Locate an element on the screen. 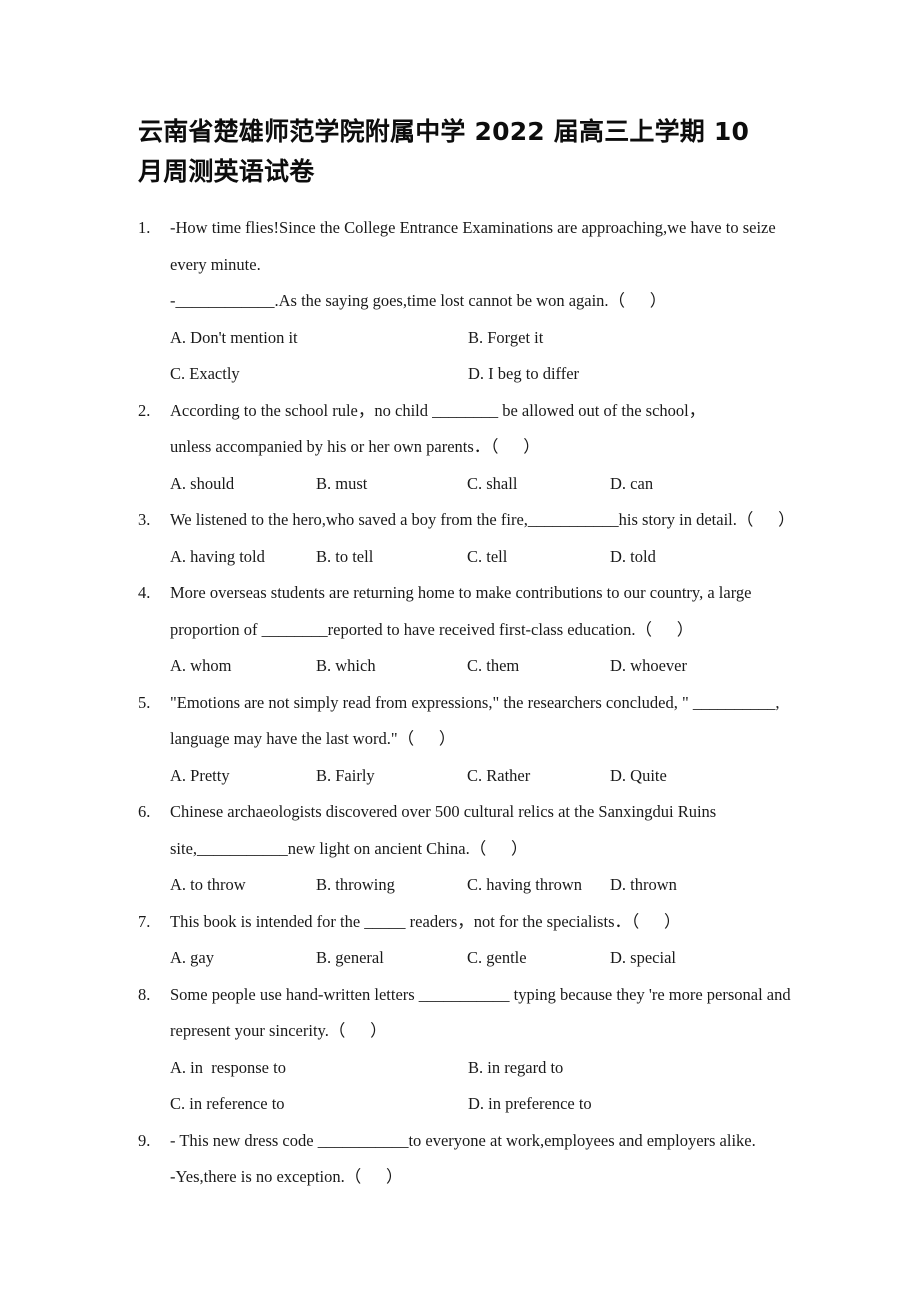 This screenshot has height=1302, width=920. question-number: 7. is located at coordinates (144, 921).